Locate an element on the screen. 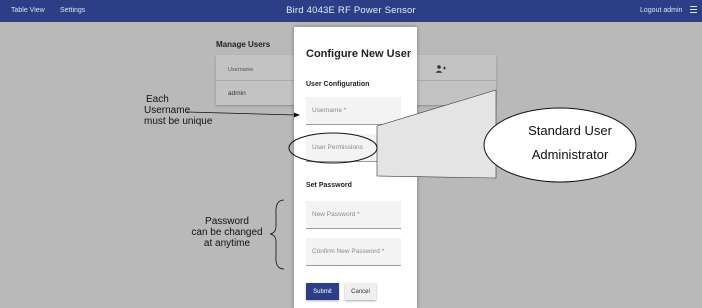  cancel-button: Cancel is located at coordinates (360, 291).